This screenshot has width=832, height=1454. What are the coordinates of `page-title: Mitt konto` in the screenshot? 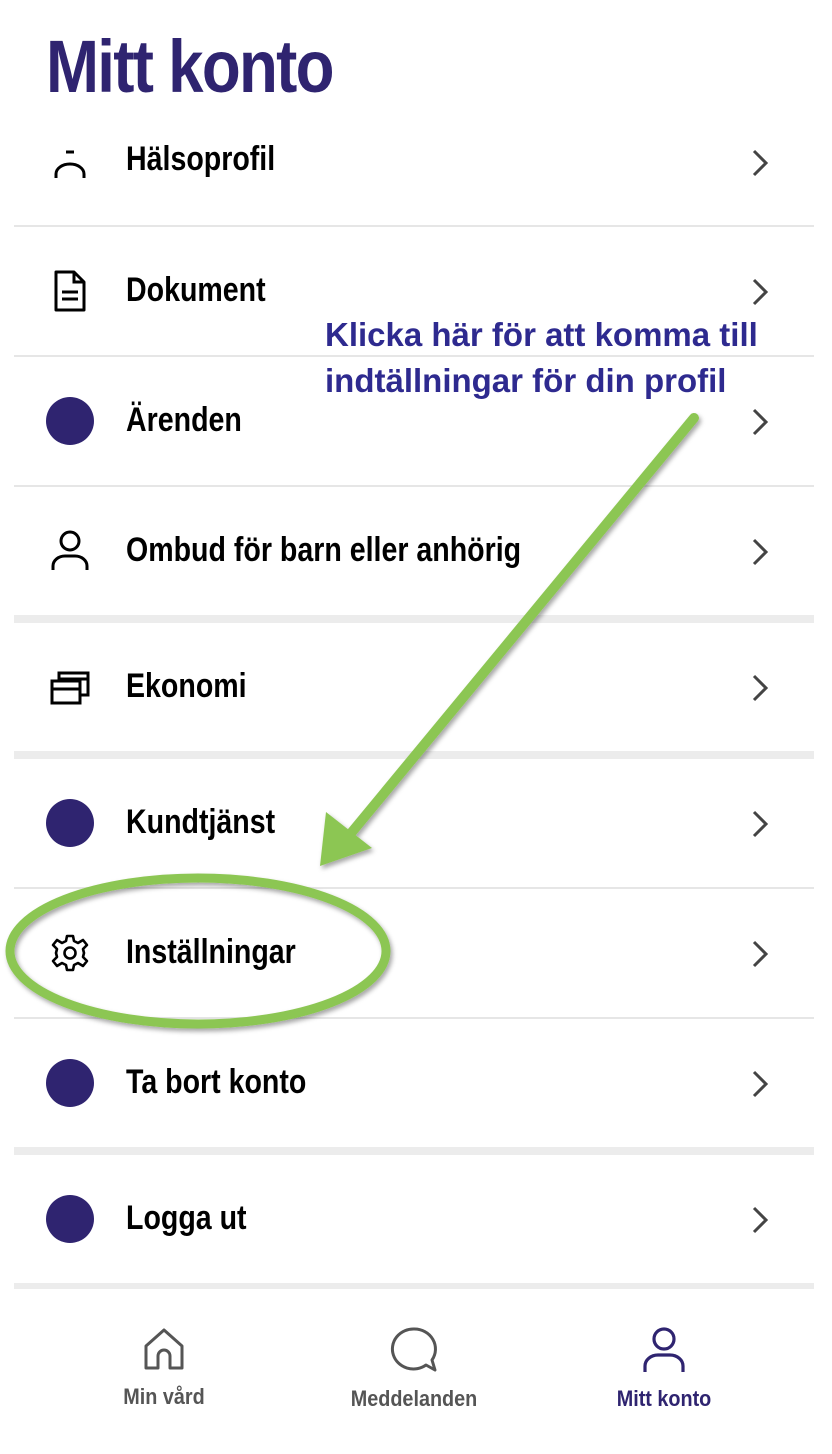 It's located at (190, 66).